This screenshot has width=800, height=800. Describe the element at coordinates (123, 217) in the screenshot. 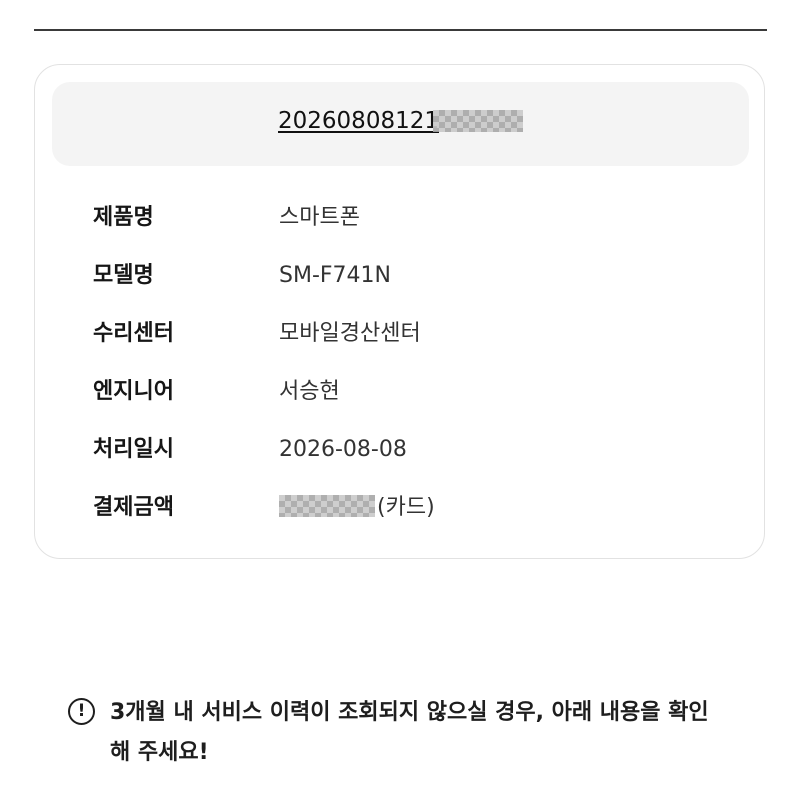

I see `detail-label-product: 제품명` at that location.